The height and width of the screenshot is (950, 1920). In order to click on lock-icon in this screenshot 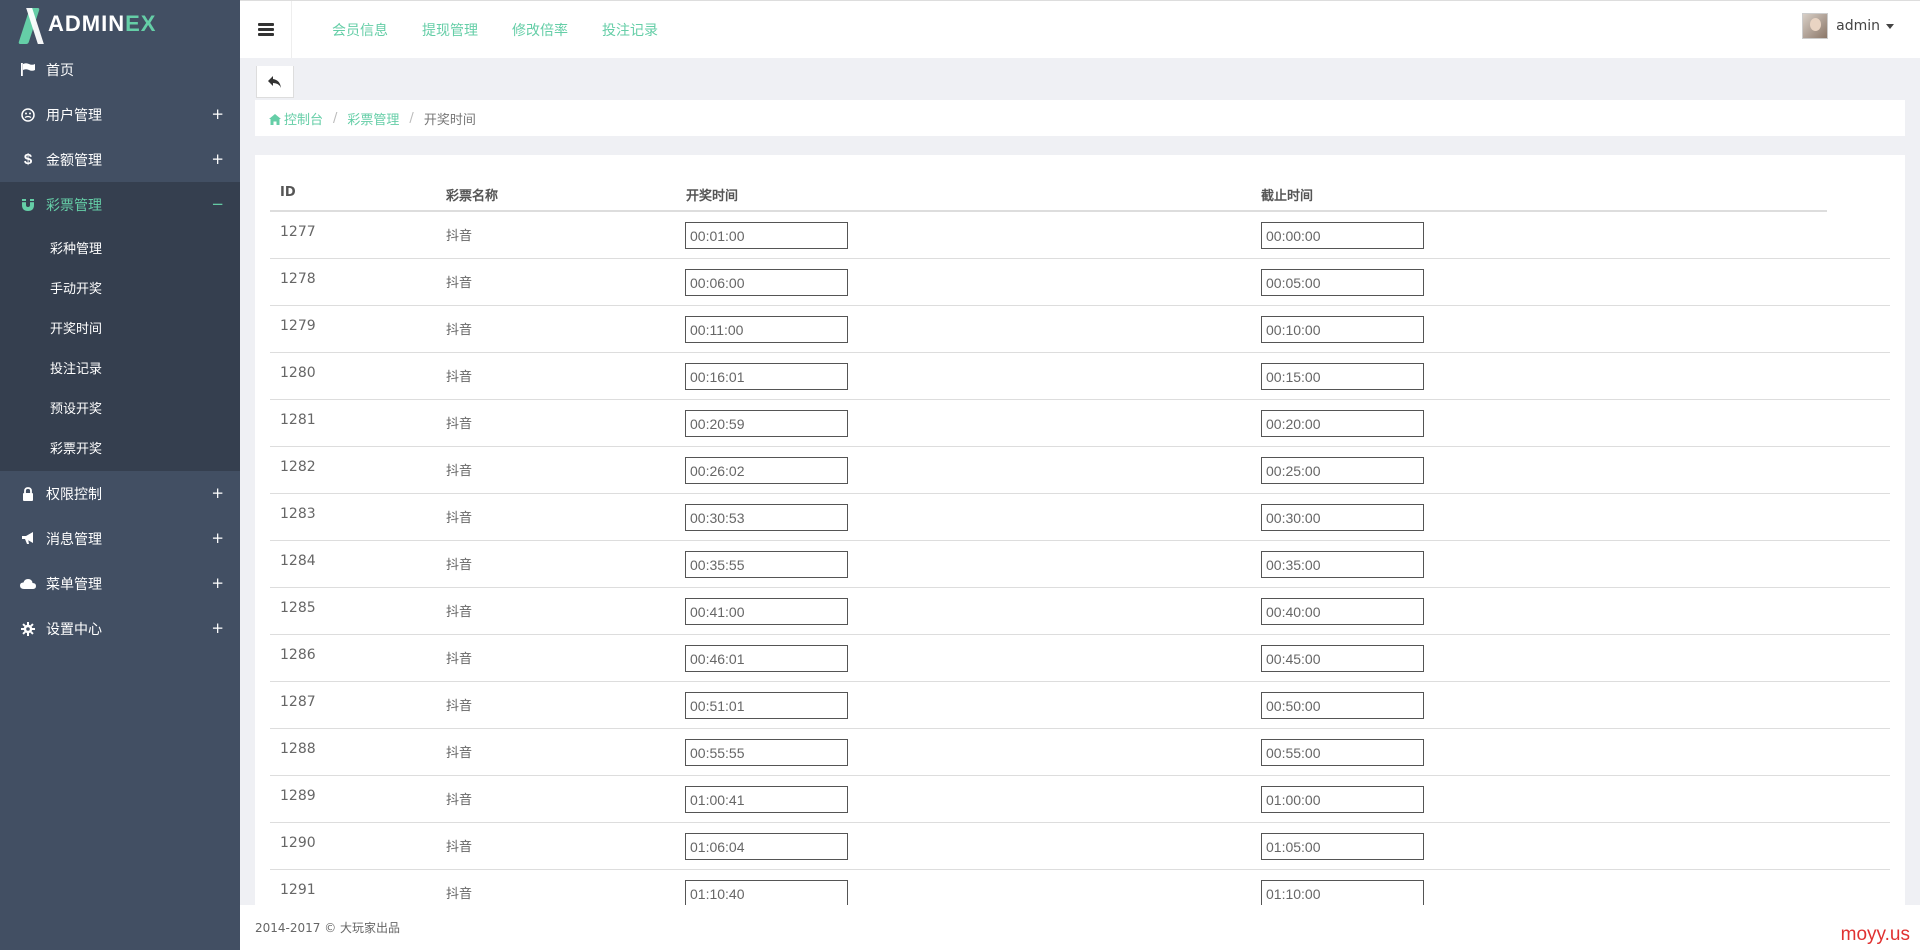, I will do `click(28, 494)`.